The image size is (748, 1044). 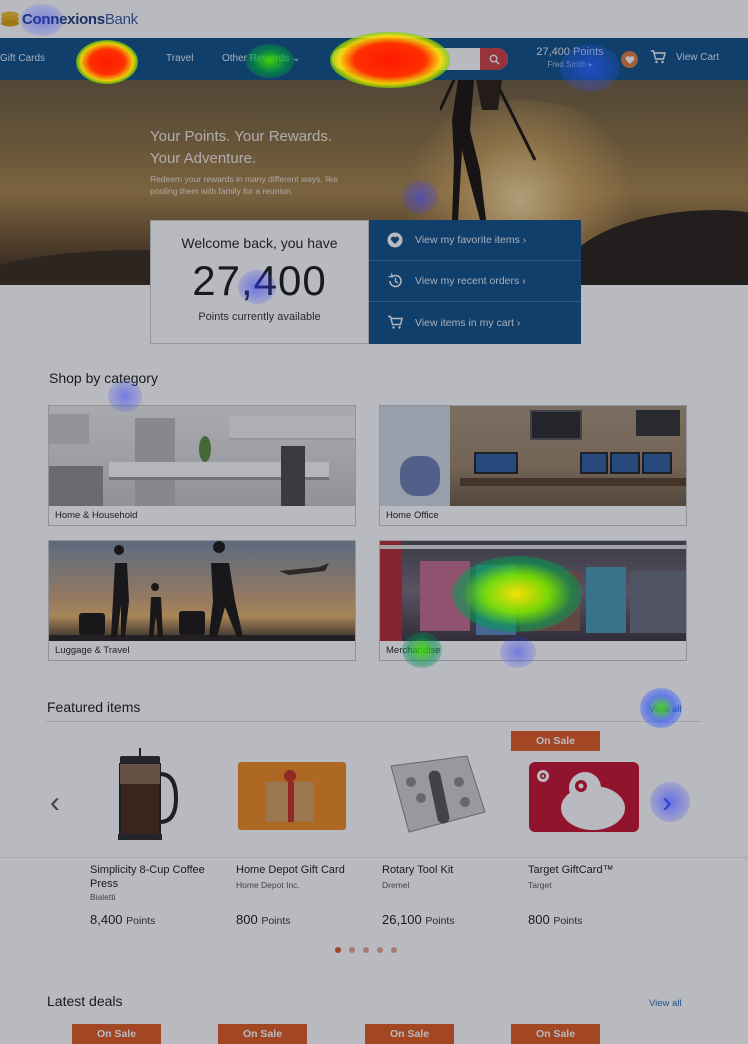 I want to click on nav-travel: Travel, so click(x=179, y=59).